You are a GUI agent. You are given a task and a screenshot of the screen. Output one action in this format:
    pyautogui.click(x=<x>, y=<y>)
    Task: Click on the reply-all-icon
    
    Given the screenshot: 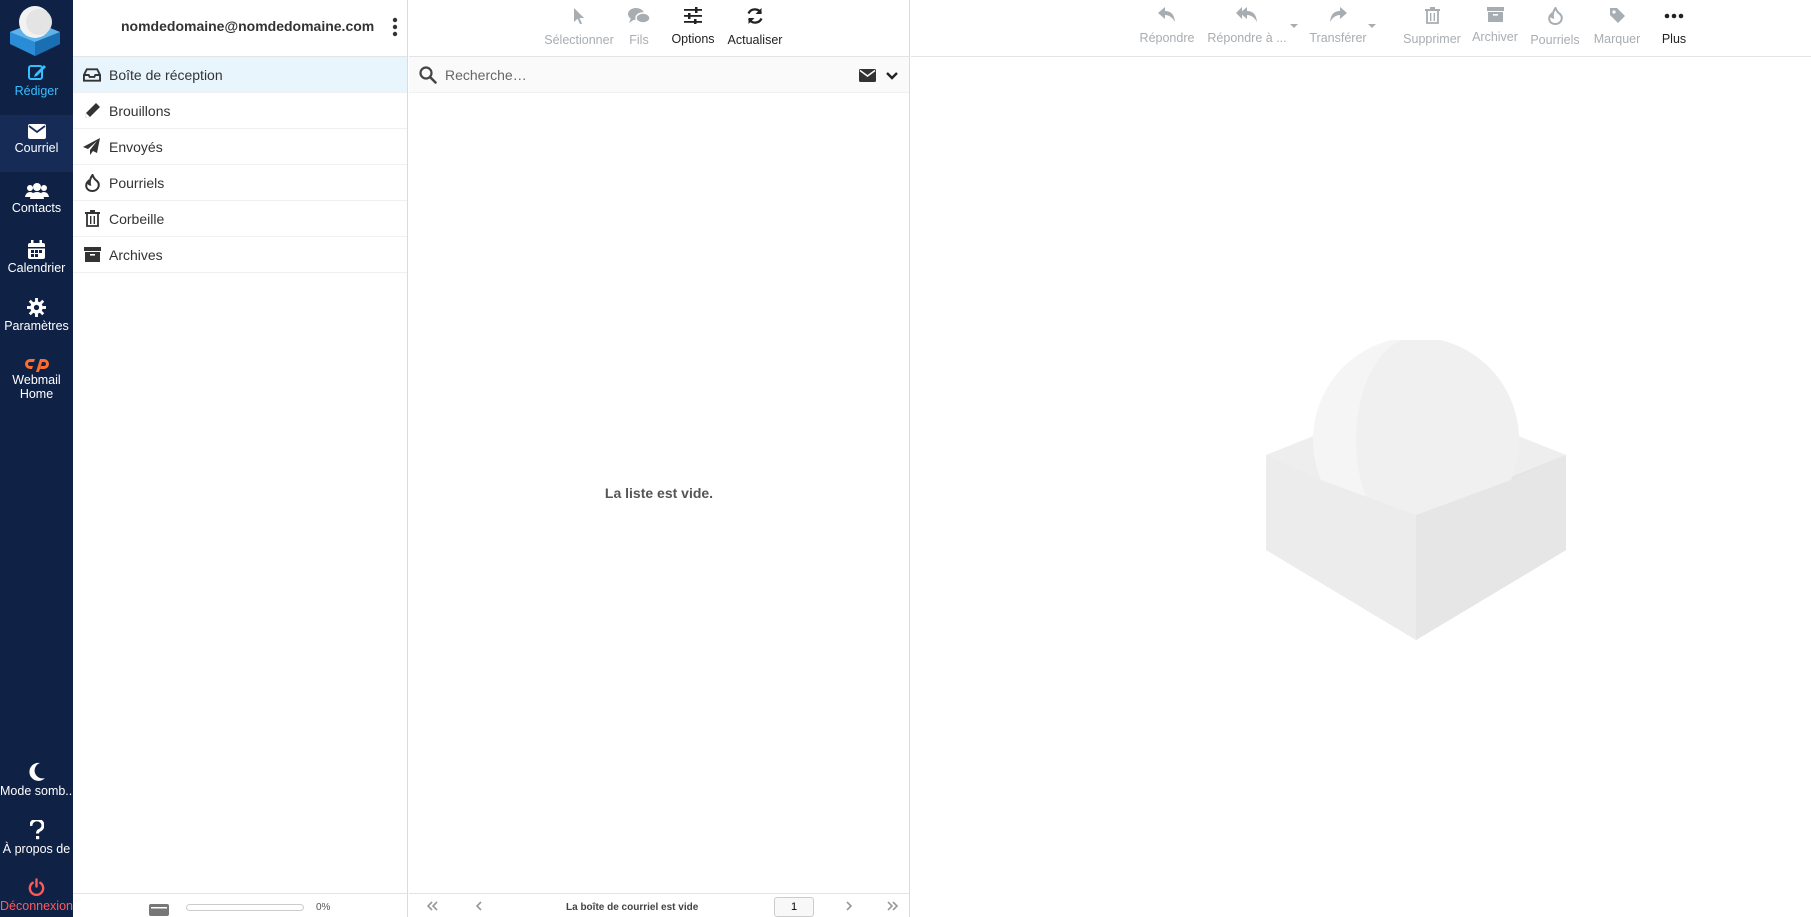 What is the action you would take?
    pyautogui.click(x=1246, y=14)
    